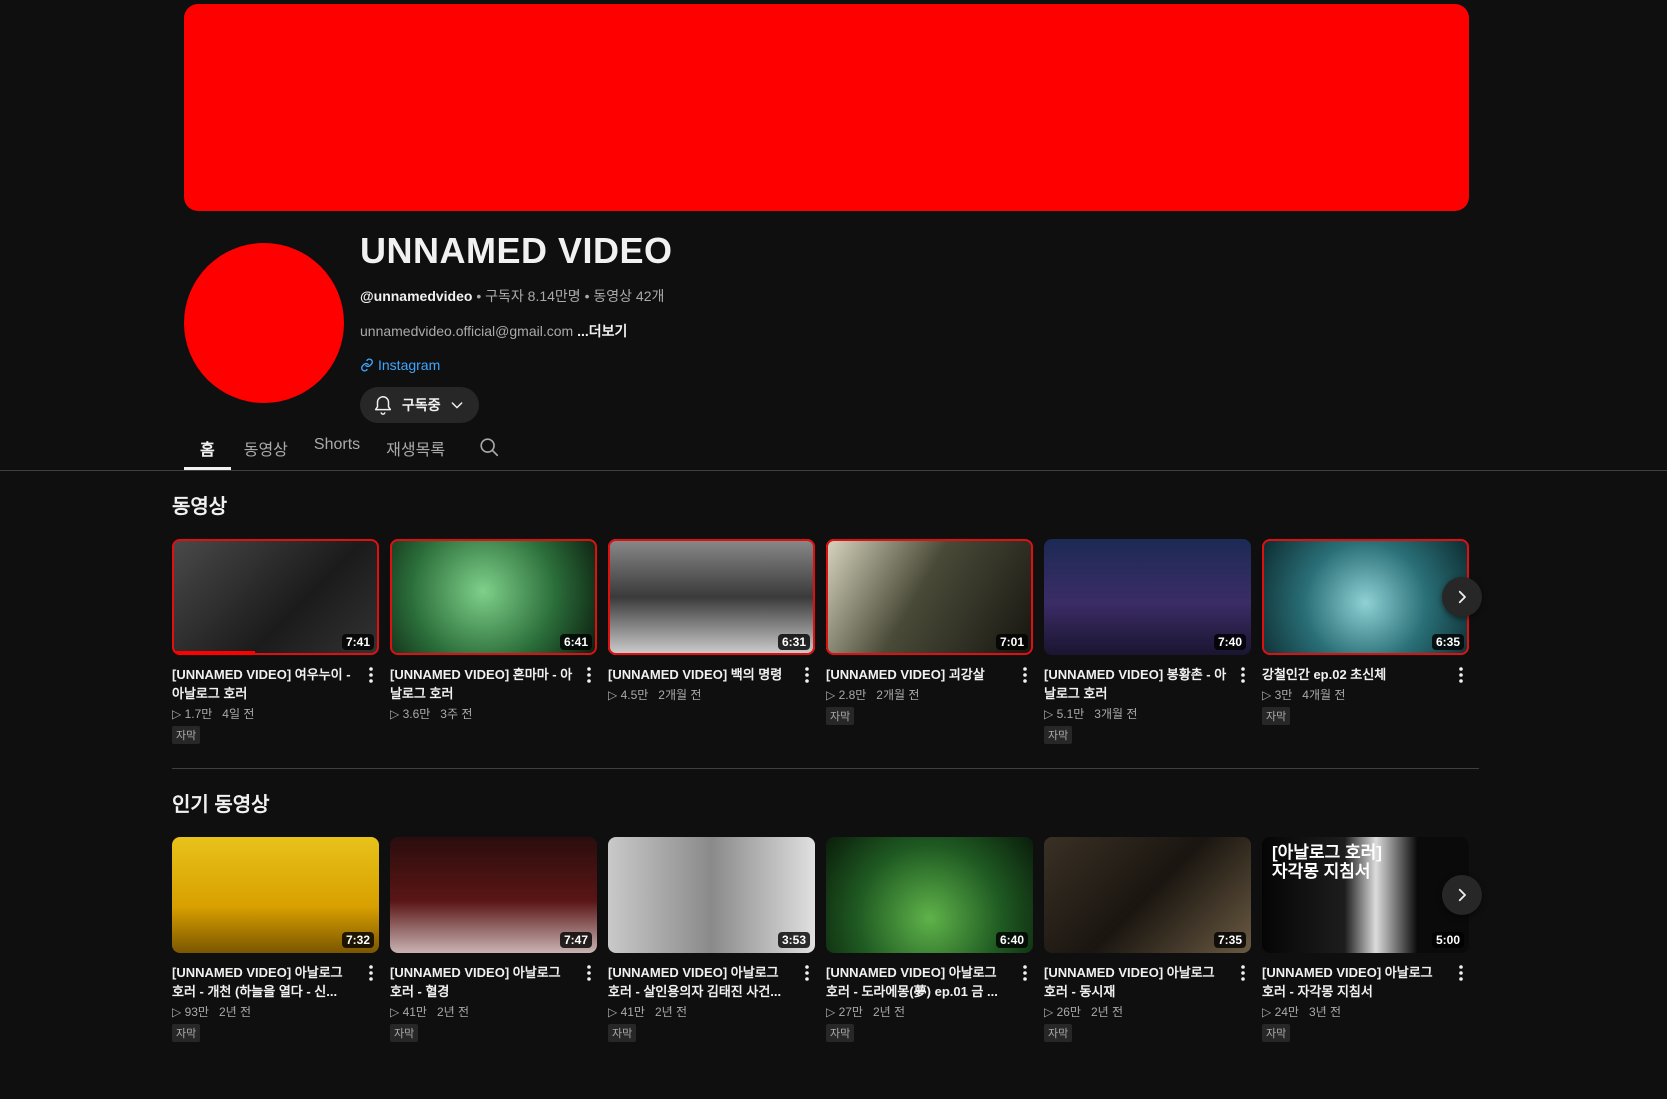 This screenshot has width=1667, height=1099. I want to click on video-card: 7:01 [UNNAMED VIDEO] 괴강살 ▷ 2.8만 2개월 전 자막, so click(929, 641).